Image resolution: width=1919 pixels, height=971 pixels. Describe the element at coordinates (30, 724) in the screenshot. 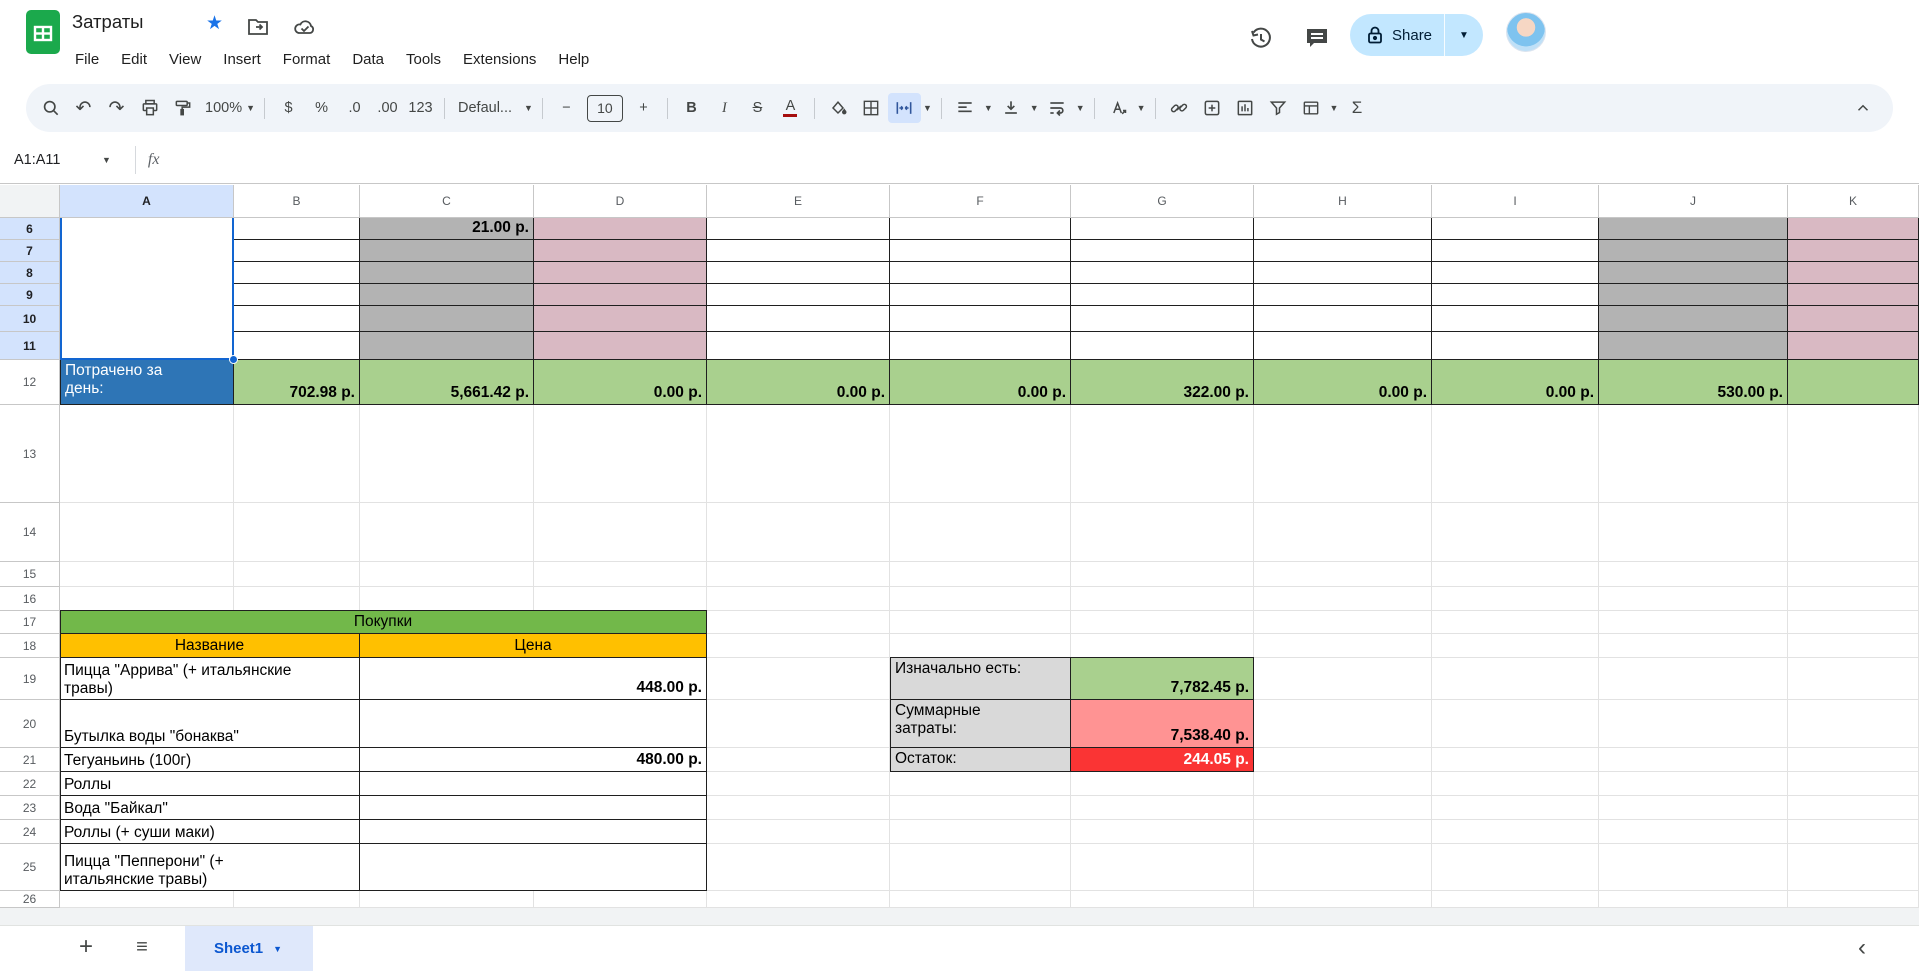

I see `row-header-20: 20` at that location.